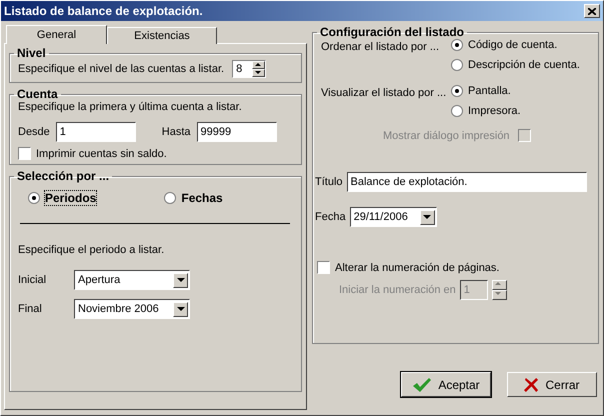 Image resolution: width=604 pixels, height=416 pixels. I want to click on dialog-button: Aceptar, so click(446, 384).